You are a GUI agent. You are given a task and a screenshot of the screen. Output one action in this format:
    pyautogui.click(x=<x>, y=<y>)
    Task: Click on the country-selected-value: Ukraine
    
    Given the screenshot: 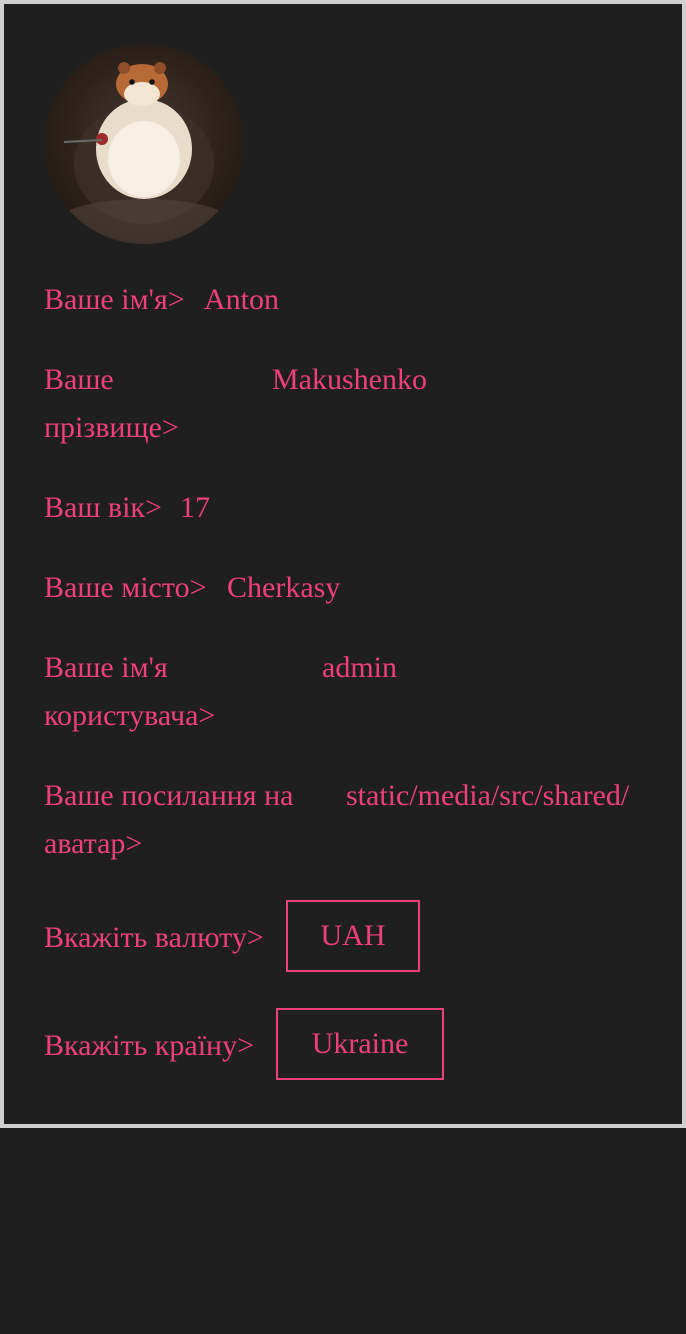 What is the action you would take?
    pyautogui.click(x=360, y=1043)
    